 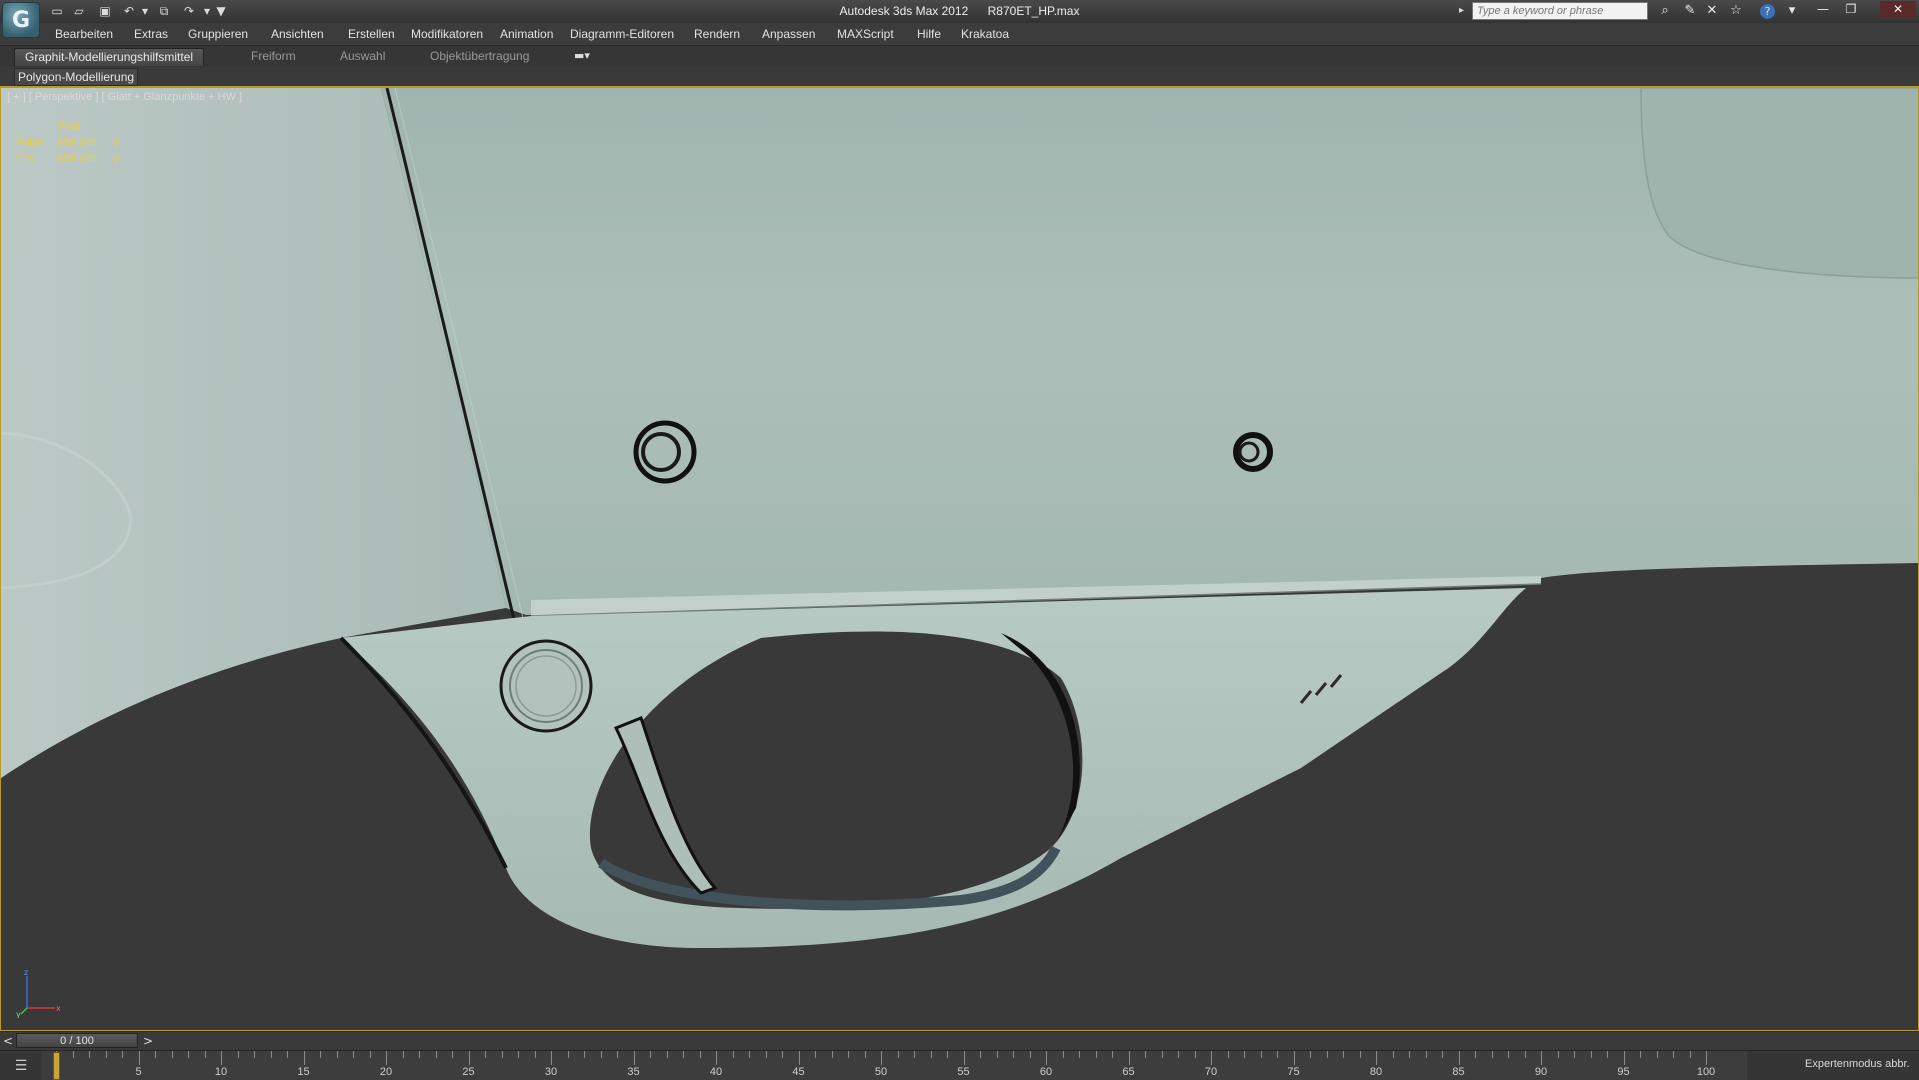 What do you see at coordinates (1736, 11) in the screenshot?
I see `favorites-star-icon: ☆` at bounding box center [1736, 11].